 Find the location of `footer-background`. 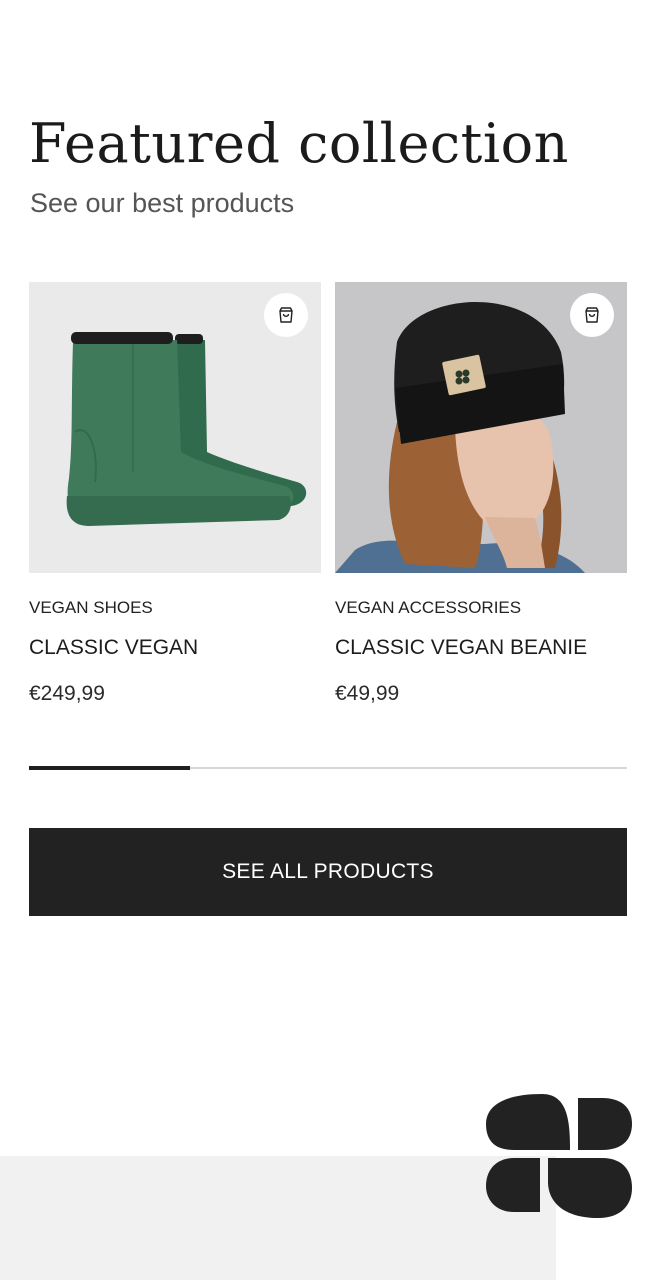

footer-background is located at coordinates (278, 1218).